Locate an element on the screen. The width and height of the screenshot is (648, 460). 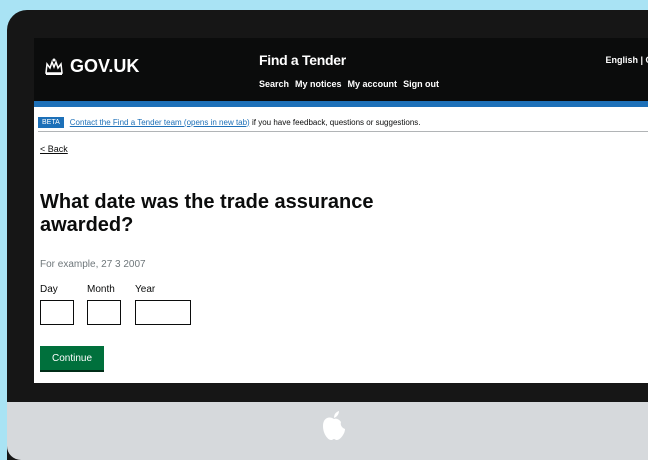
monitor-chin is located at coordinates (327, 431).